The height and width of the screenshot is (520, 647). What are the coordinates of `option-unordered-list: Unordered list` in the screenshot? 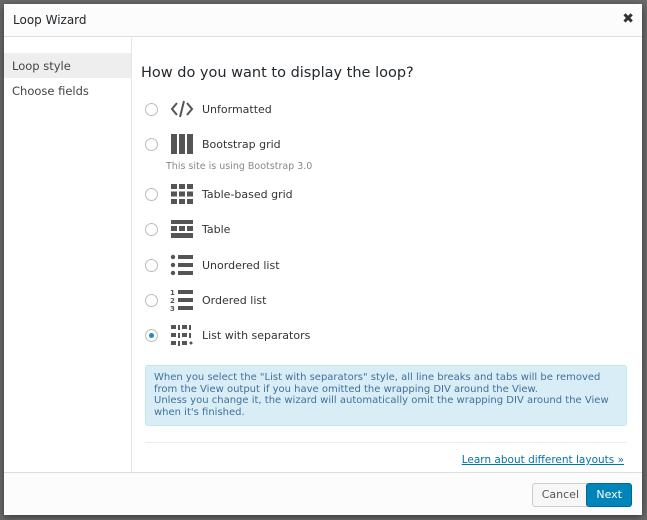 It's located at (210, 265).